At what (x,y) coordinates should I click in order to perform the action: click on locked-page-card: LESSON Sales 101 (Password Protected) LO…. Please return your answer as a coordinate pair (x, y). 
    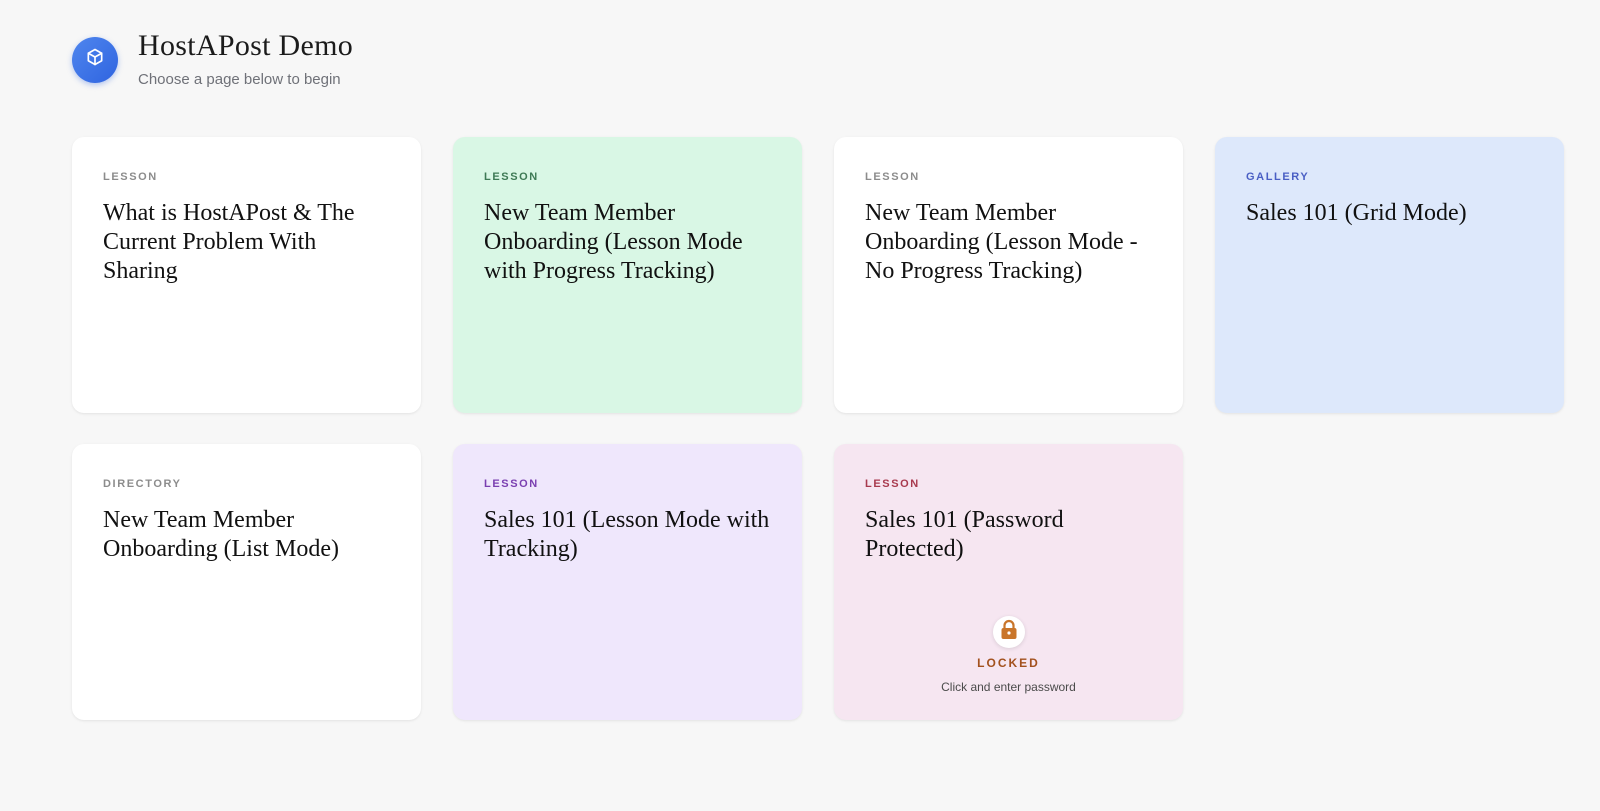
    Looking at the image, I should click on (1008, 582).